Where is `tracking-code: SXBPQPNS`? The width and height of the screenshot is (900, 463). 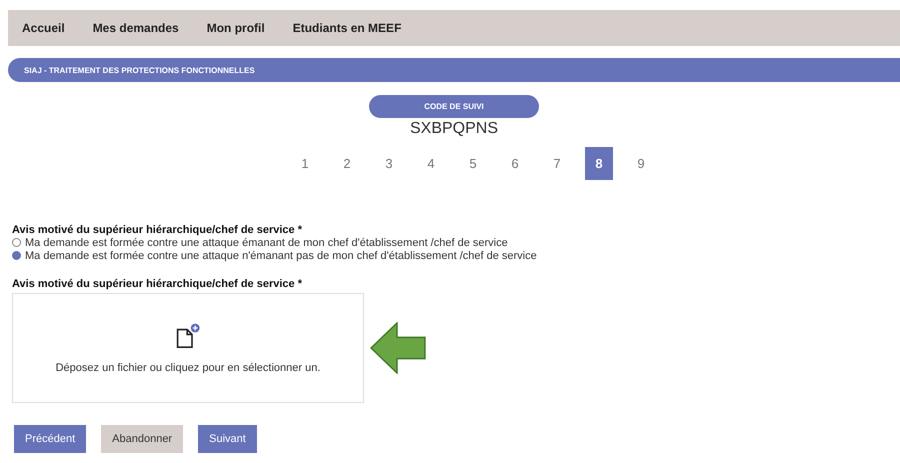
tracking-code: SXBPQPNS is located at coordinates (454, 129).